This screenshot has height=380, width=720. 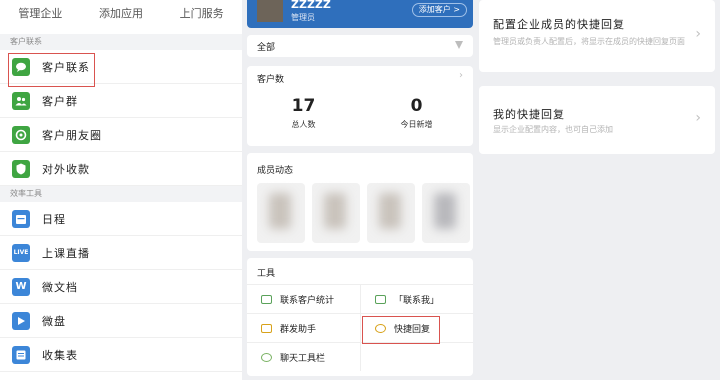 What do you see at coordinates (416, 356) in the screenshot?
I see `tool-empty-slot` at bounding box center [416, 356].